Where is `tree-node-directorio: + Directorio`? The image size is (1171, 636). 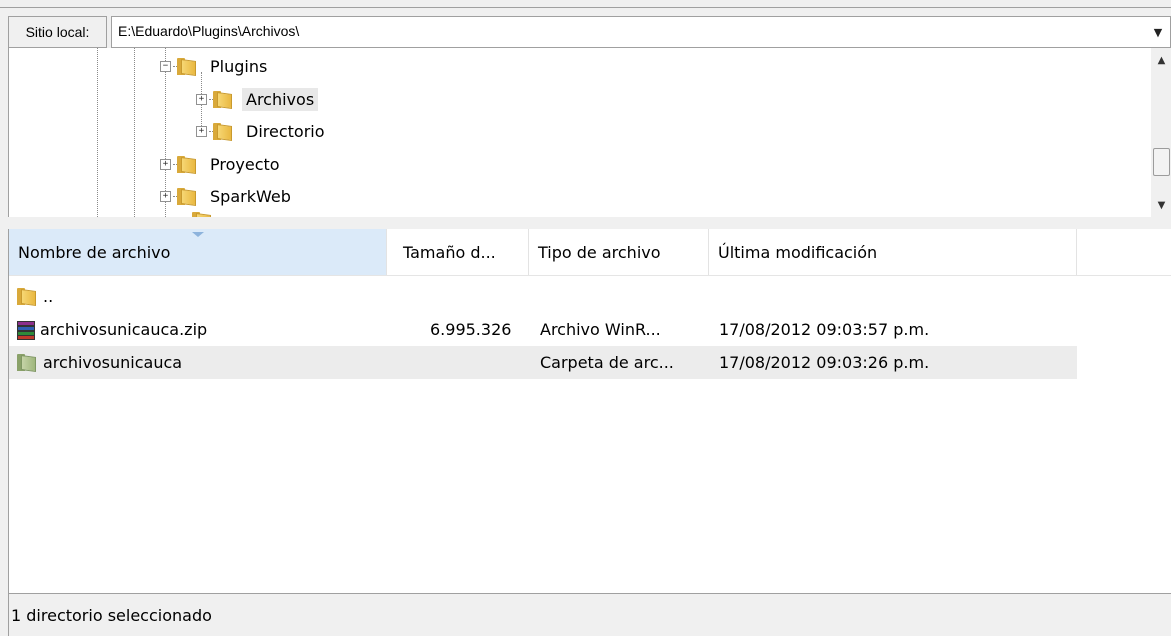
tree-node-directorio: + Directorio is located at coordinates (262, 131).